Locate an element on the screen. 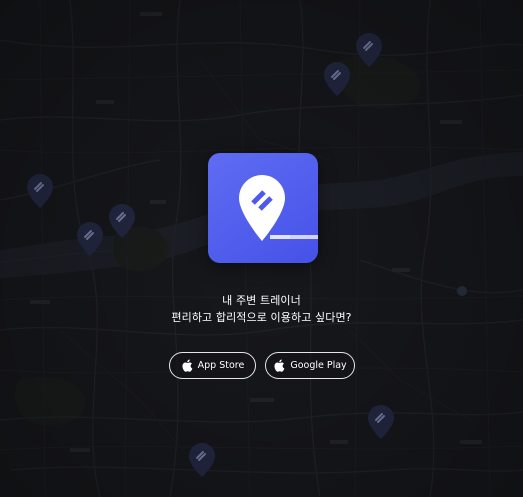 The width and height of the screenshot is (523, 497). google-play-label: Google Play is located at coordinates (318, 365).